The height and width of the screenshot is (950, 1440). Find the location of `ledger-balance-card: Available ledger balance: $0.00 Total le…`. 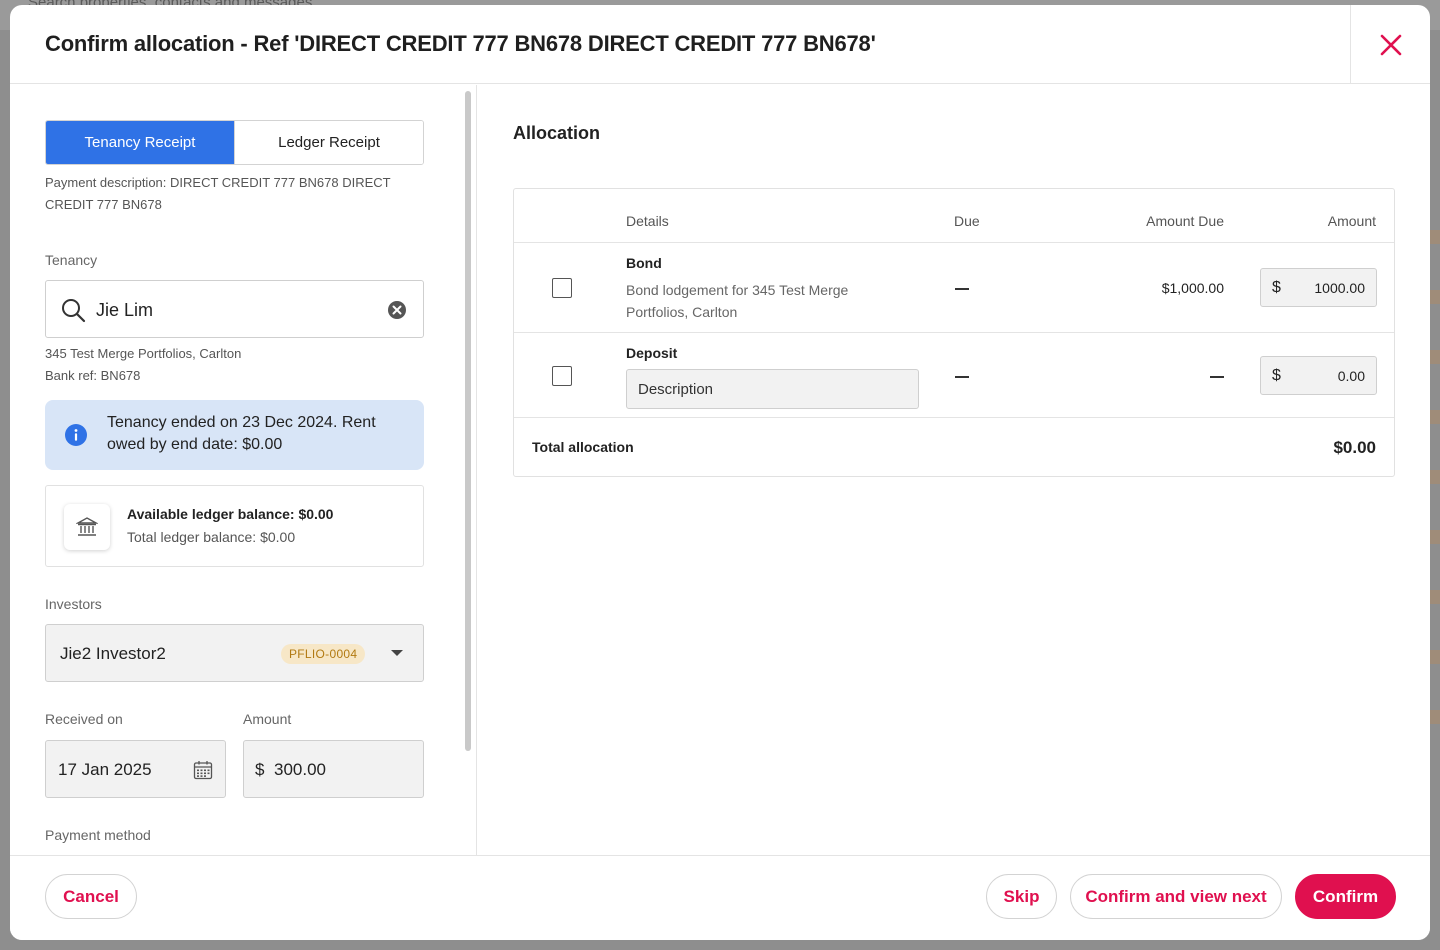

ledger-balance-card: Available ledger balance: $0.00 Total le… is located at coordinates (234, 526).